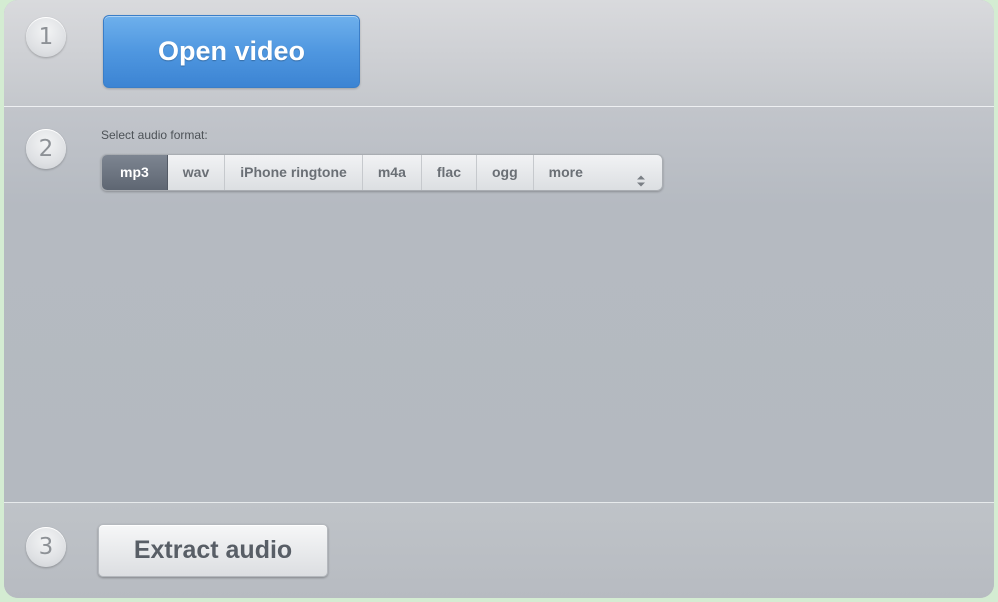 The height and width of the screenshot is (602, 998). I want to click on format-option-ogg: ogg, so click(505, 172).